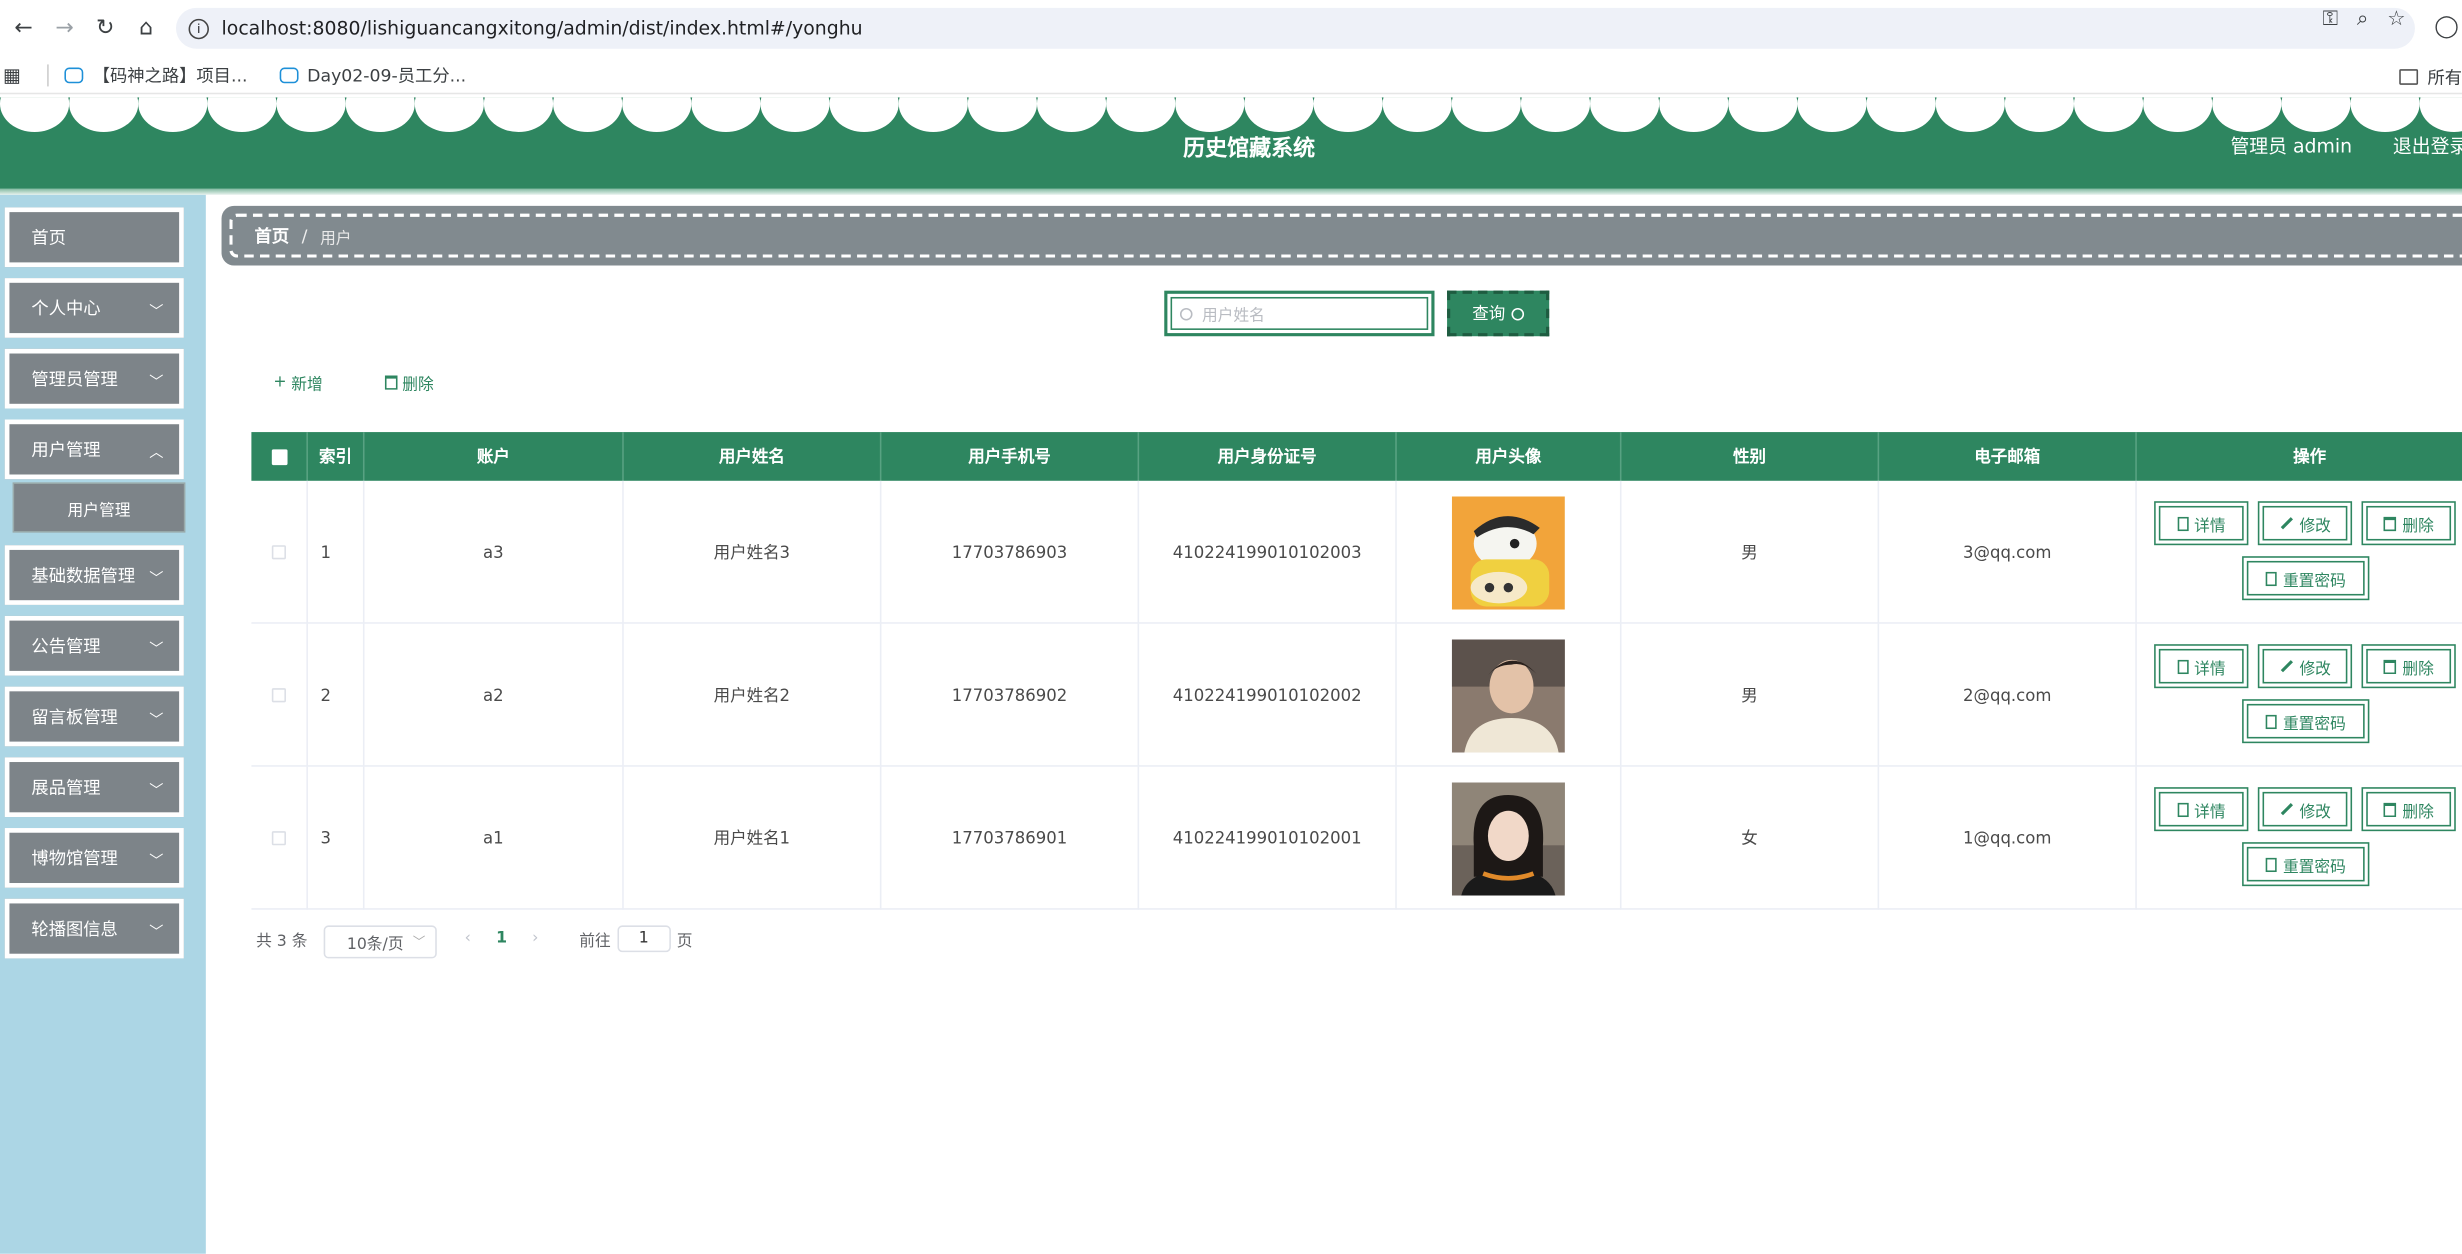  What do you see at coordinates (48, 74) in the screenshot?
I see `bookmarks-divider` at bounding box center [48, 74].